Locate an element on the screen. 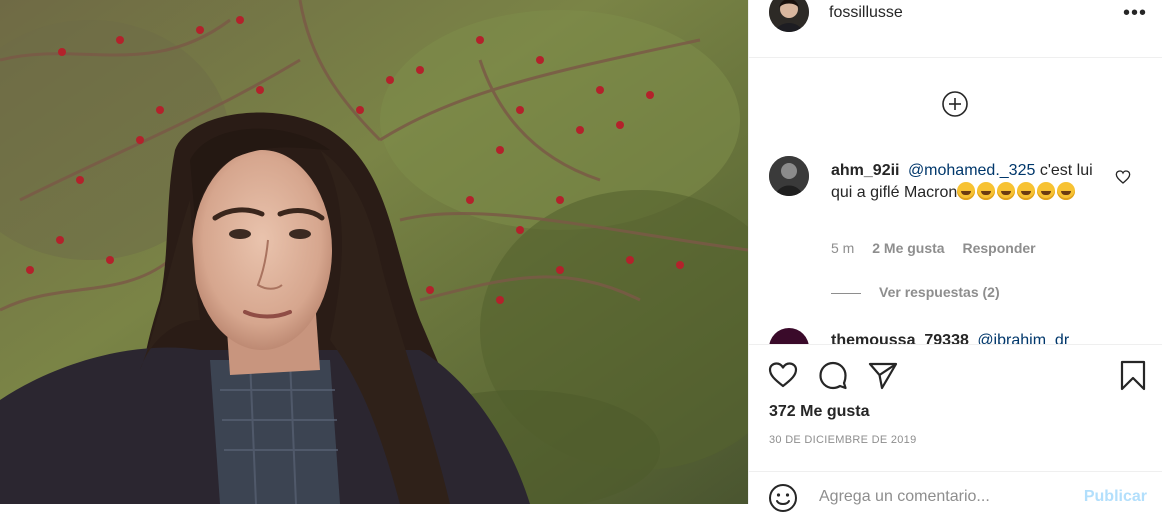 Image resolution: width=1162 pixels, height=514 pixels. view-replies-button: Ver respuestas (2) is located at coordinates (915, 292).